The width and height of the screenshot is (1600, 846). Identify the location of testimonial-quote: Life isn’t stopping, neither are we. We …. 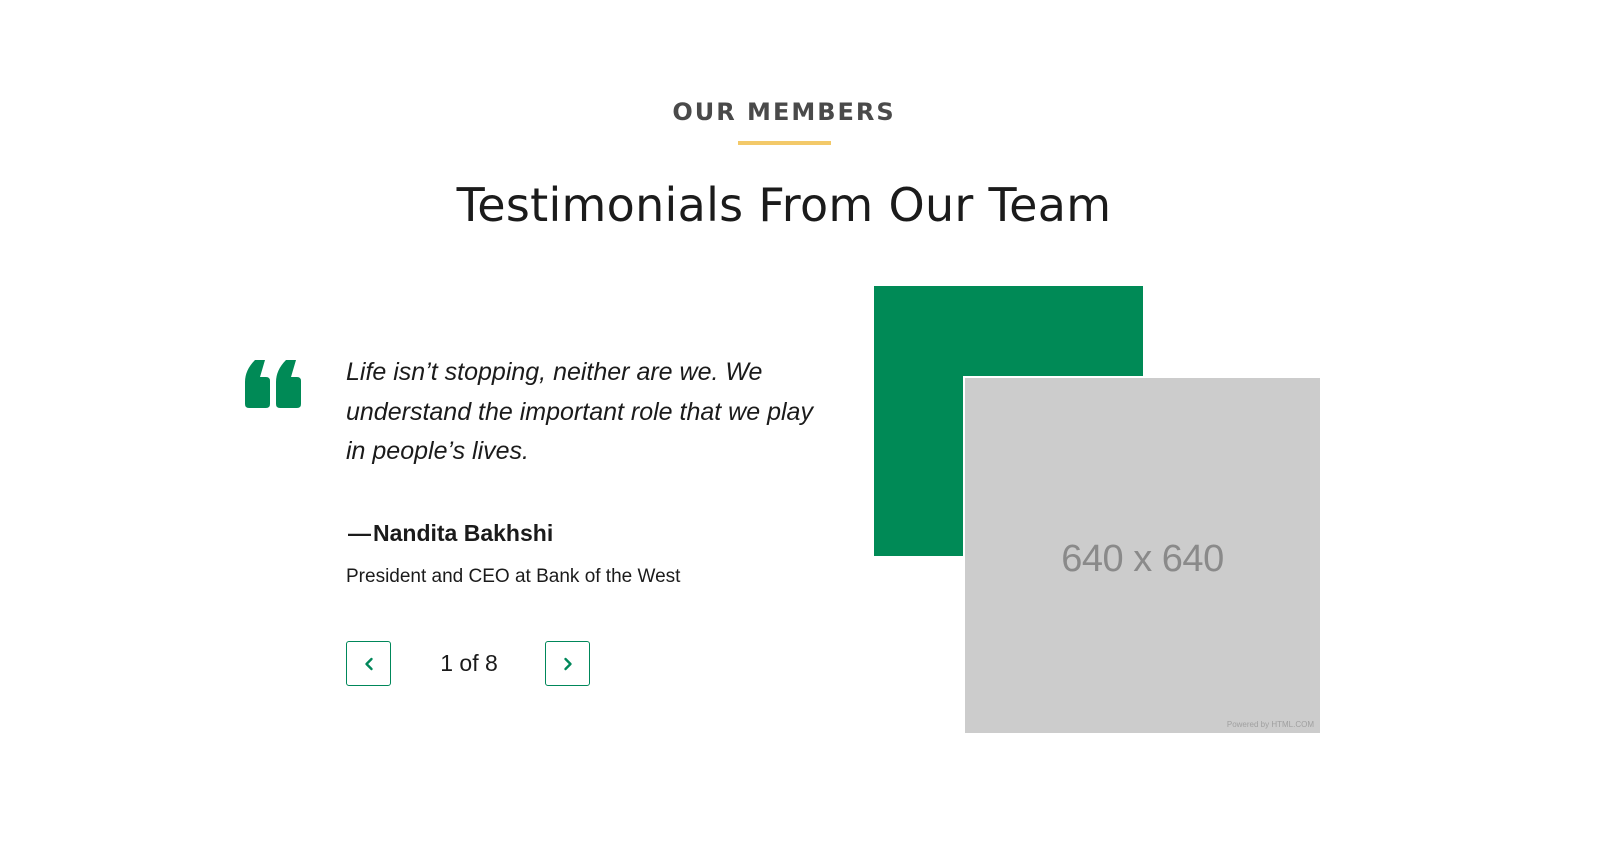
(579, 411).